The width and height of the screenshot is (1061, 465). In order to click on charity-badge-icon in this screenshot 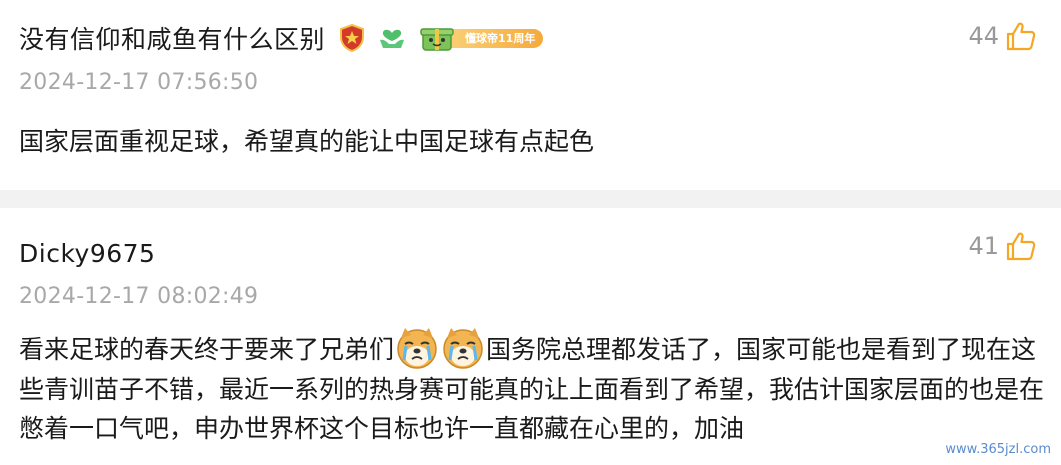, I will do `click(392, 38)`.